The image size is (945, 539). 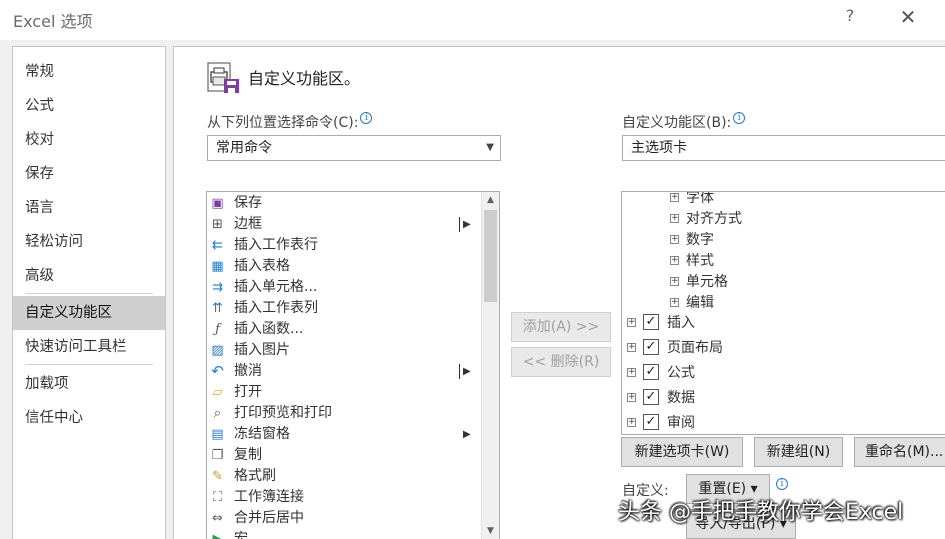 What do you see at coordinates (343, 518) in the screenshot?
I see `list-item: ⇔ 合并后居中` at bounding box center [343, 518].